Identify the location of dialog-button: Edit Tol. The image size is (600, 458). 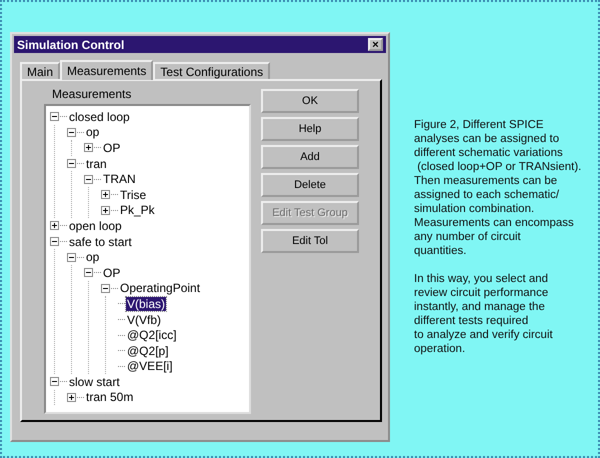
(310, 241).